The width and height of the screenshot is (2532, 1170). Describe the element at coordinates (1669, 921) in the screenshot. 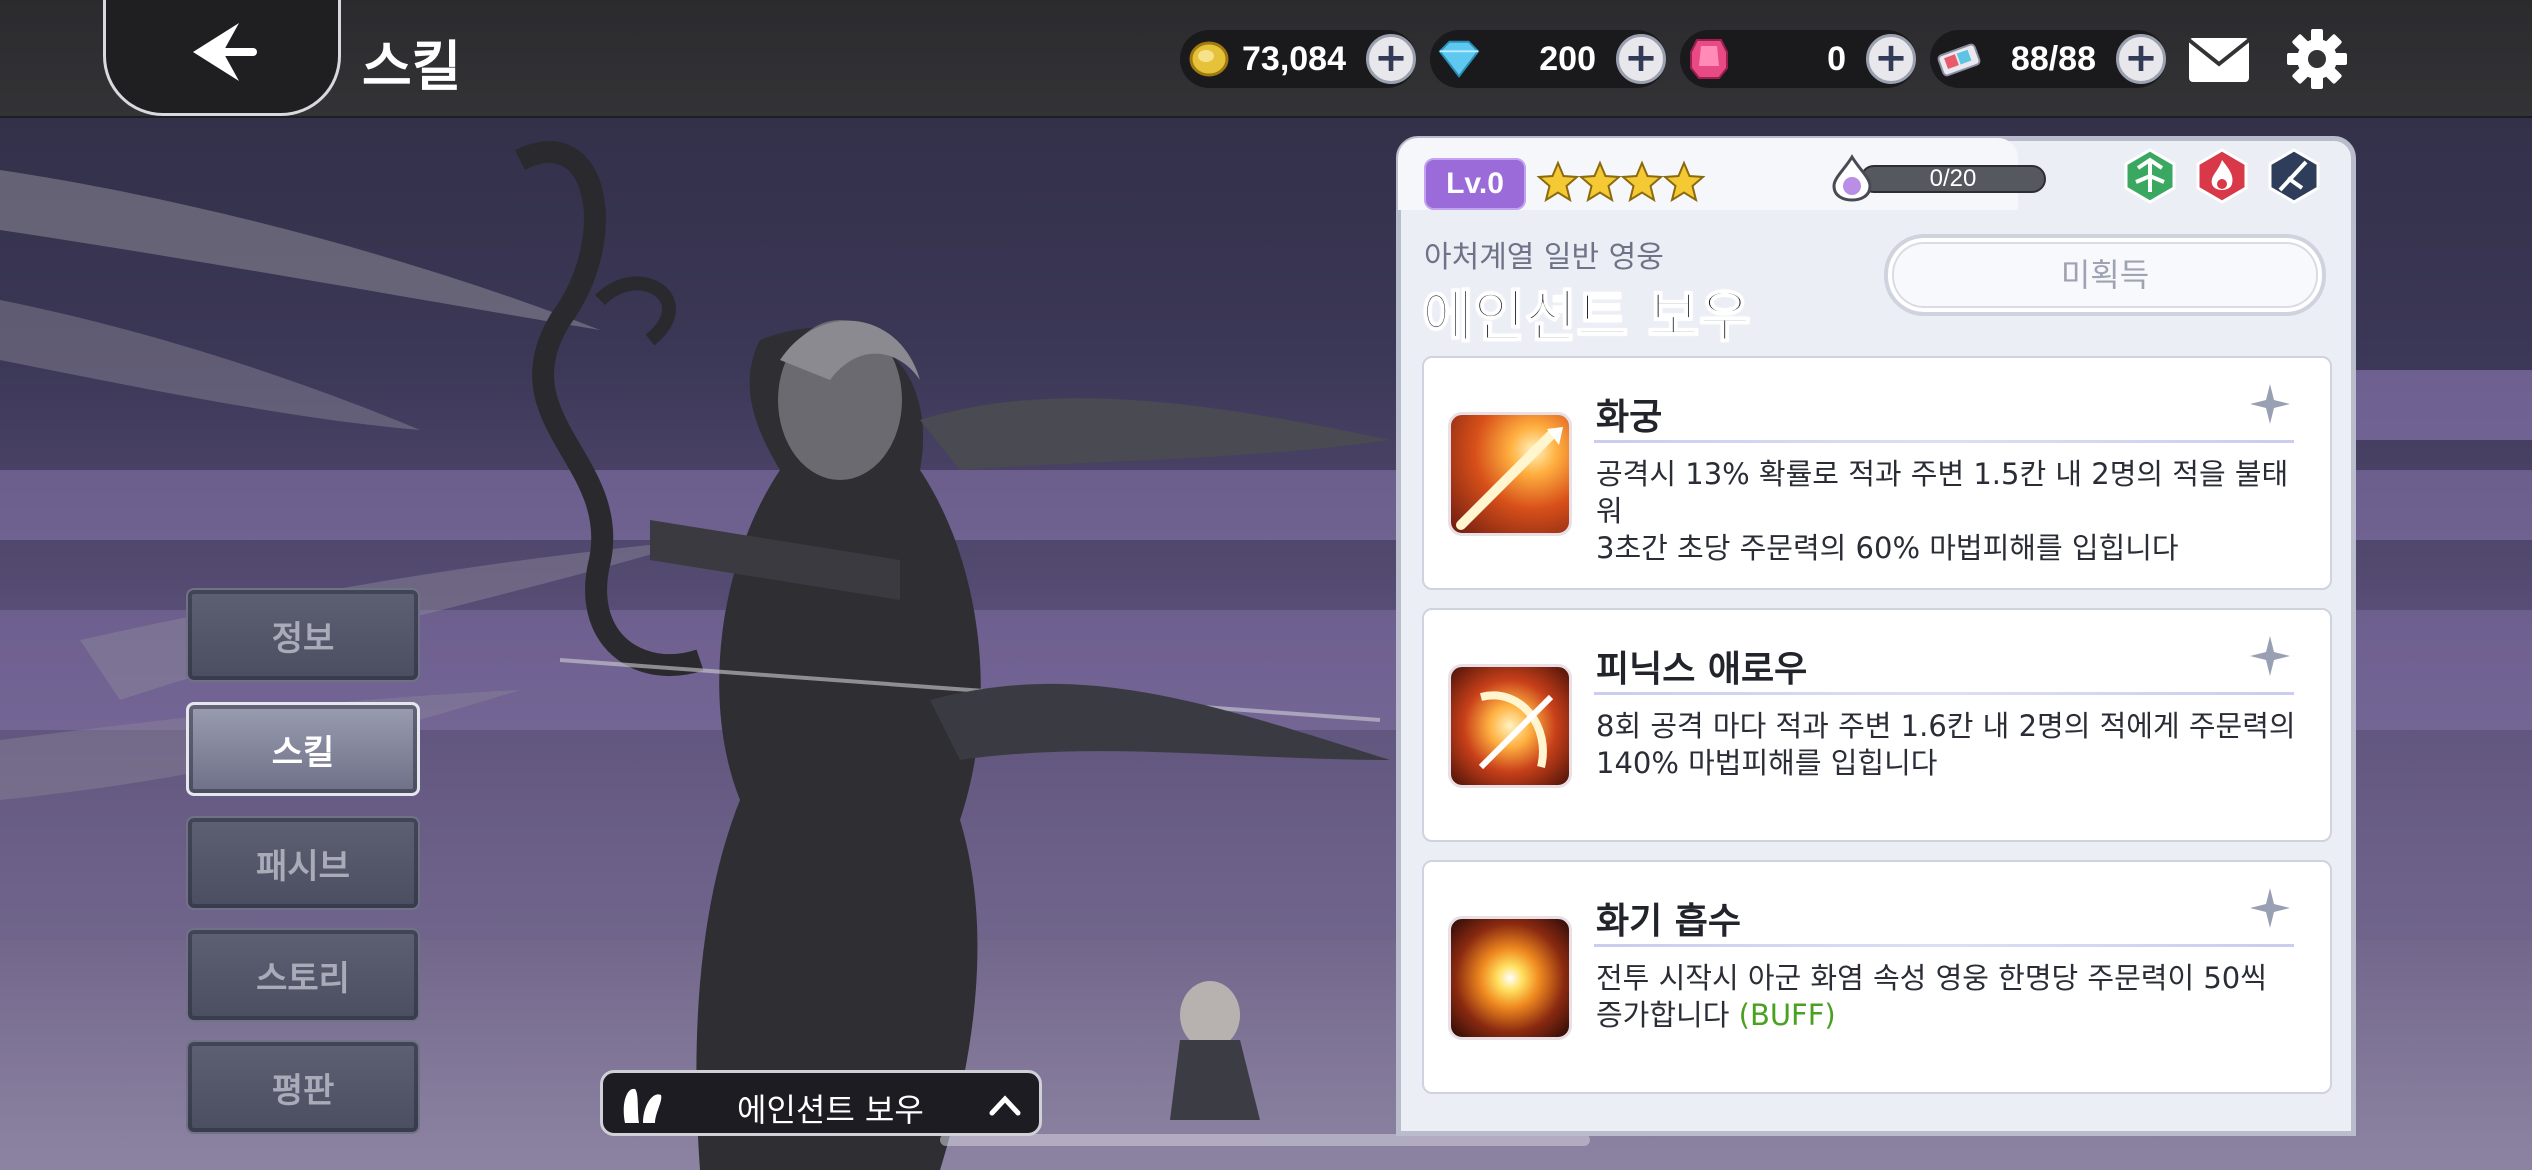

I see `skill-name: 화기 흡수` at that location.